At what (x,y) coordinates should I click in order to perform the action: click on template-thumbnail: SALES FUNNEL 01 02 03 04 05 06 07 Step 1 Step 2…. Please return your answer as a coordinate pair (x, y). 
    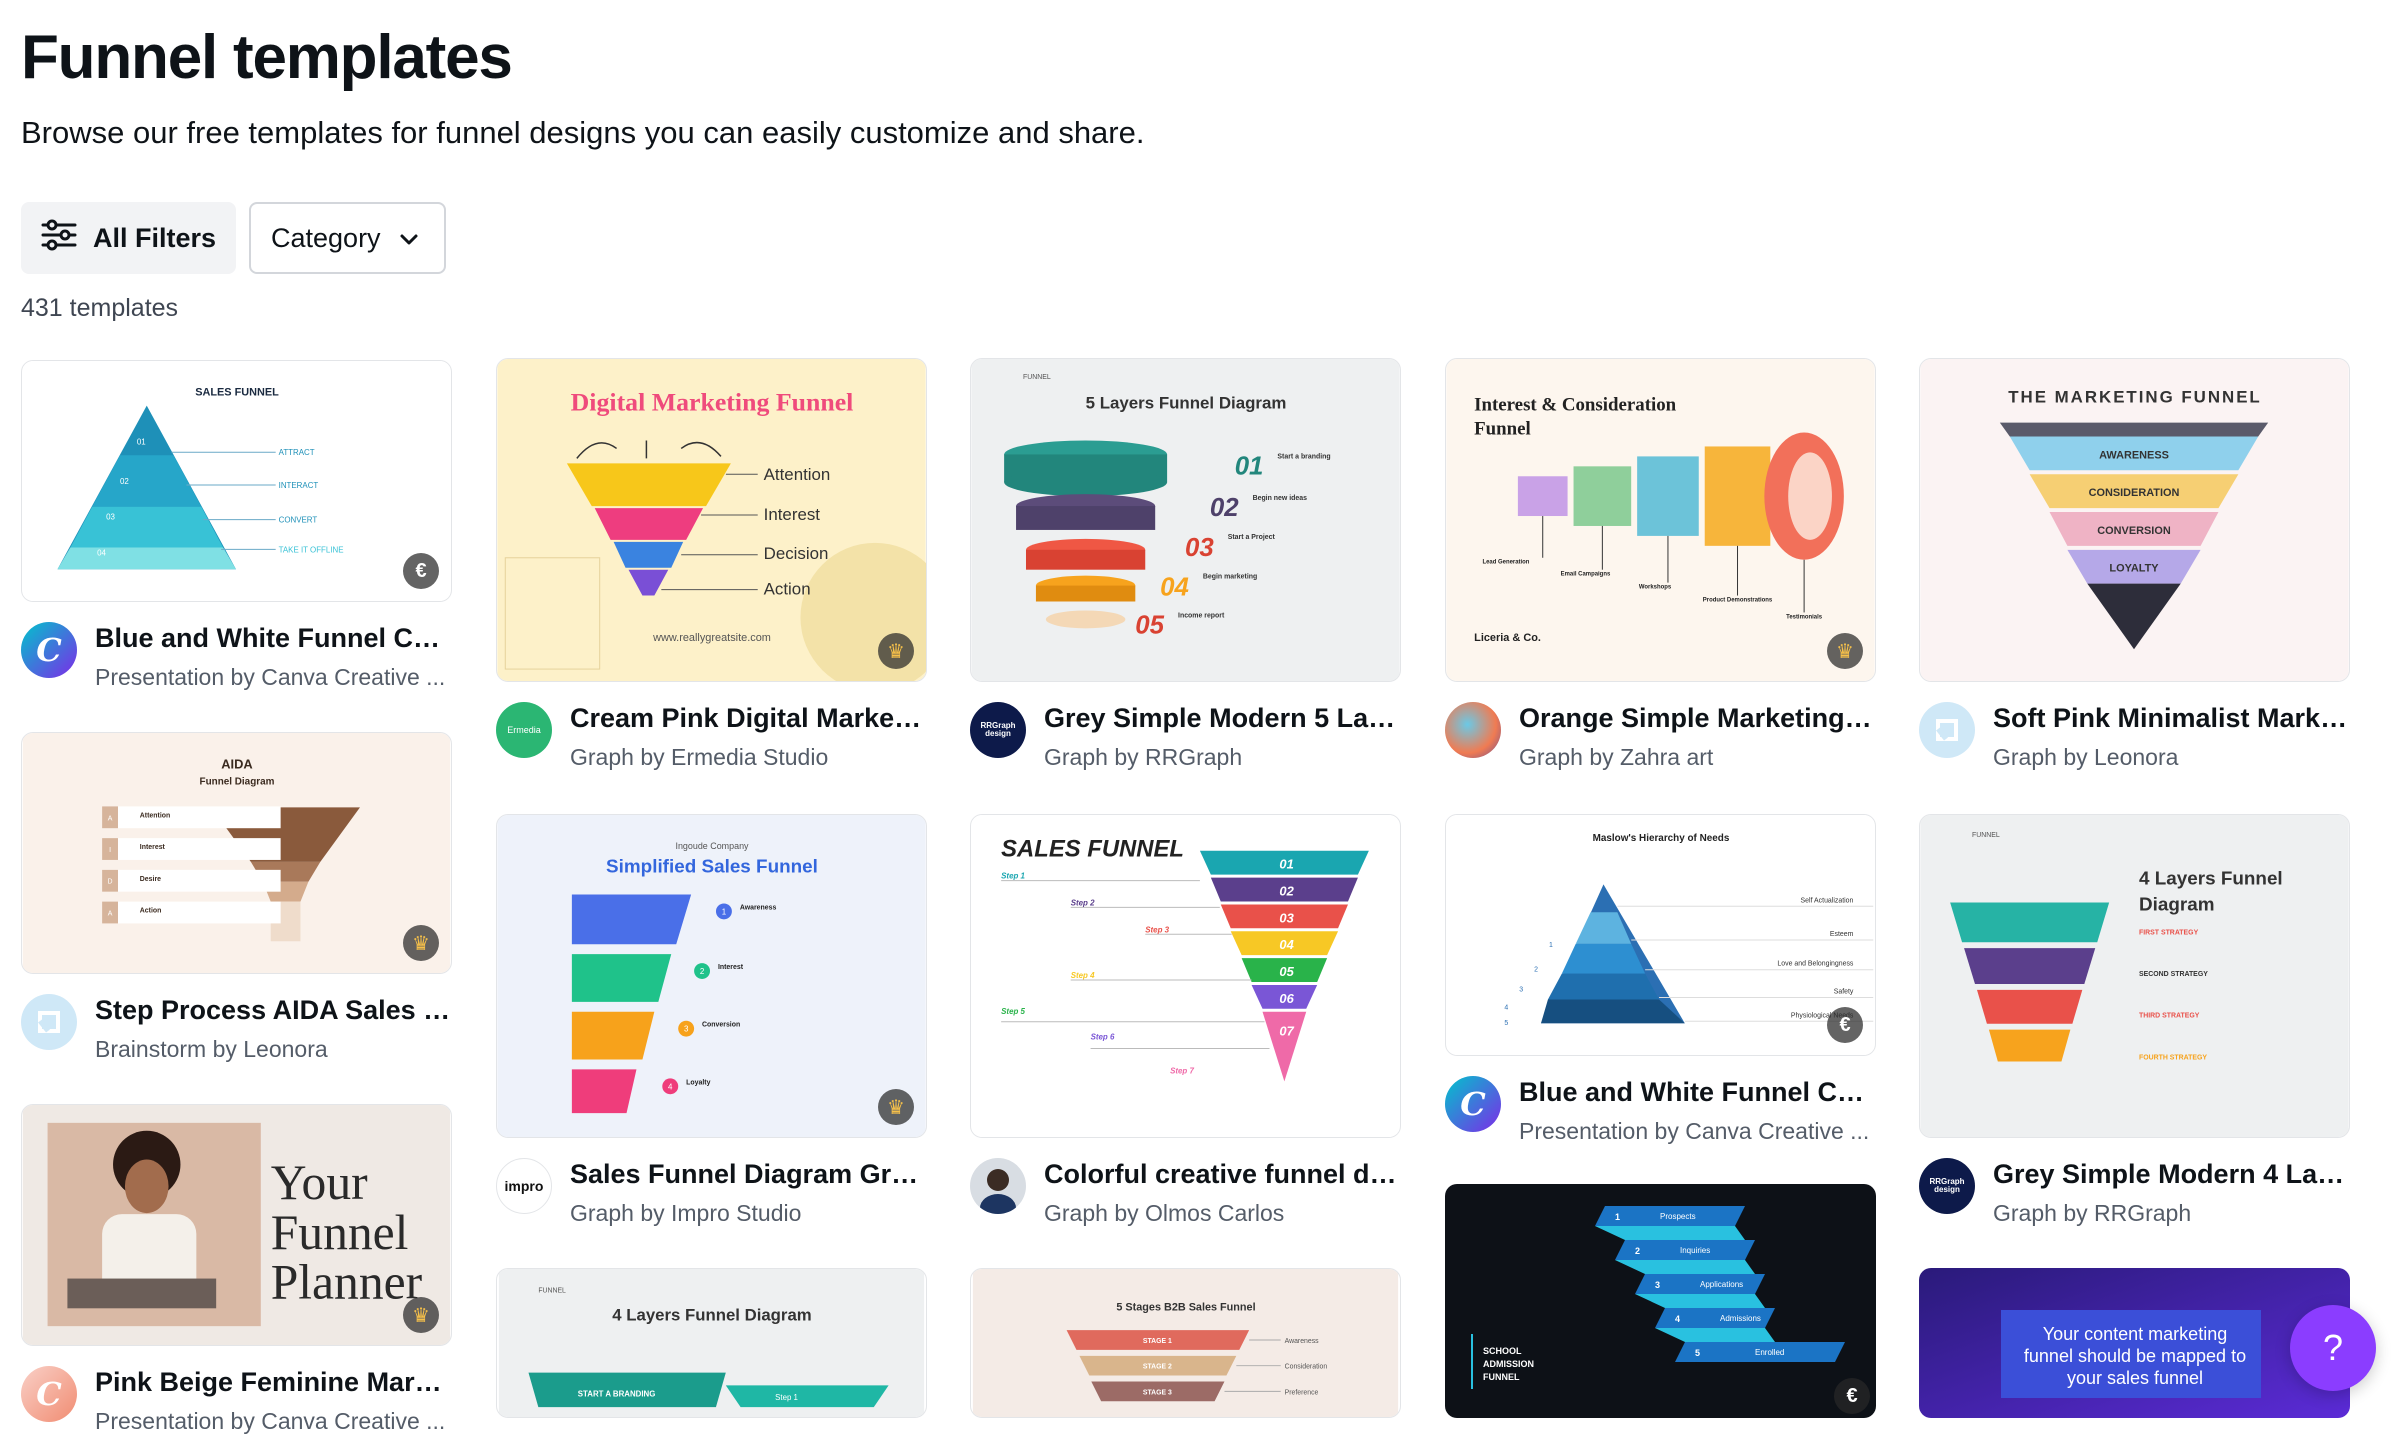
    Looking at the image, I should click on (1185, 976).